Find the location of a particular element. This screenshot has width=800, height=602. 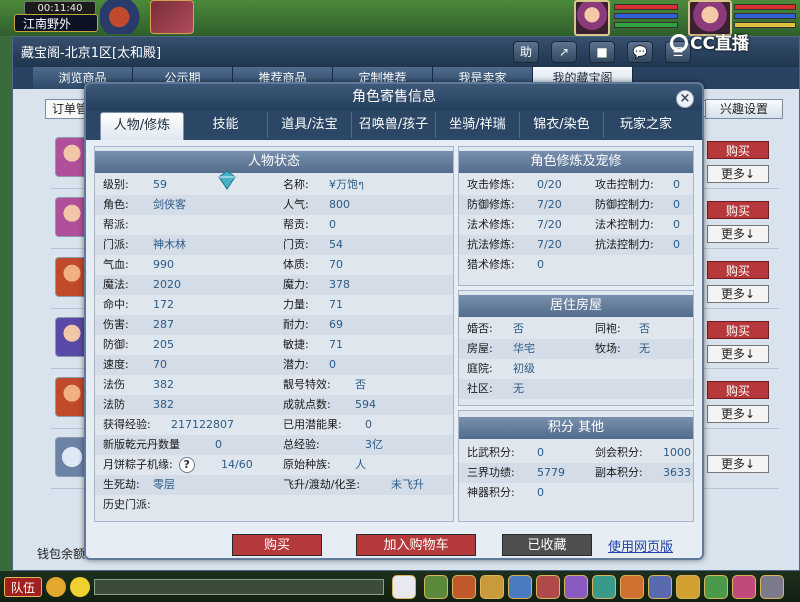

stop-icon: ■ is located at coordinates (602, 52).